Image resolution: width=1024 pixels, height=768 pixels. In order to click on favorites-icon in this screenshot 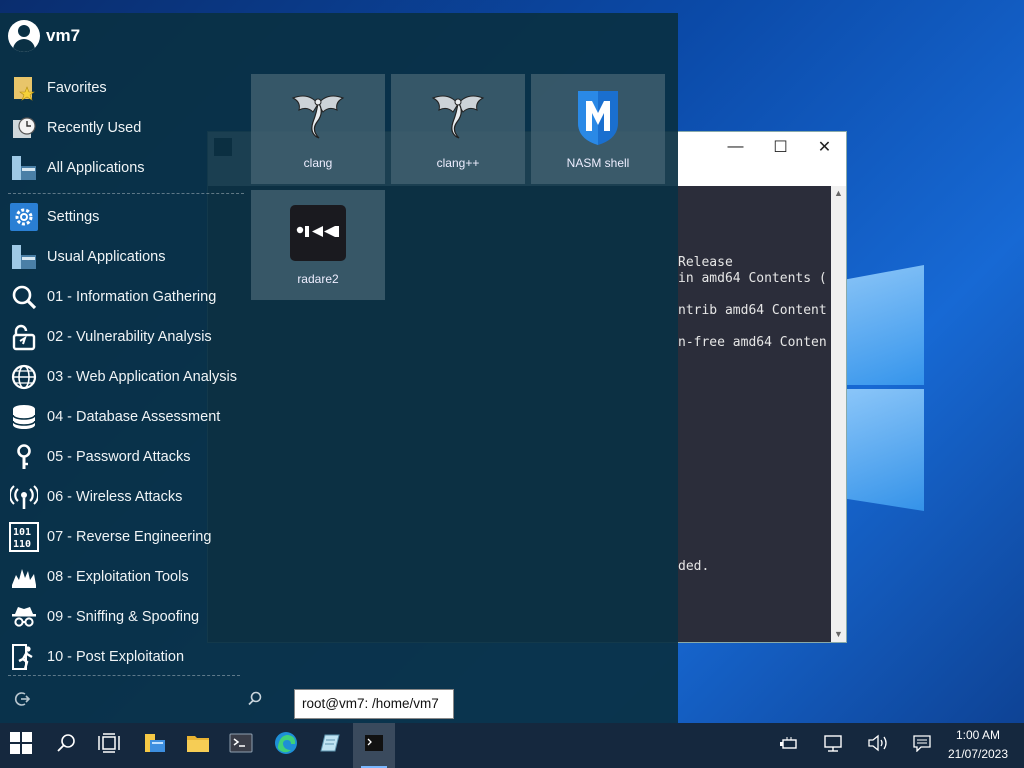, I will do `click(24, 88)`.